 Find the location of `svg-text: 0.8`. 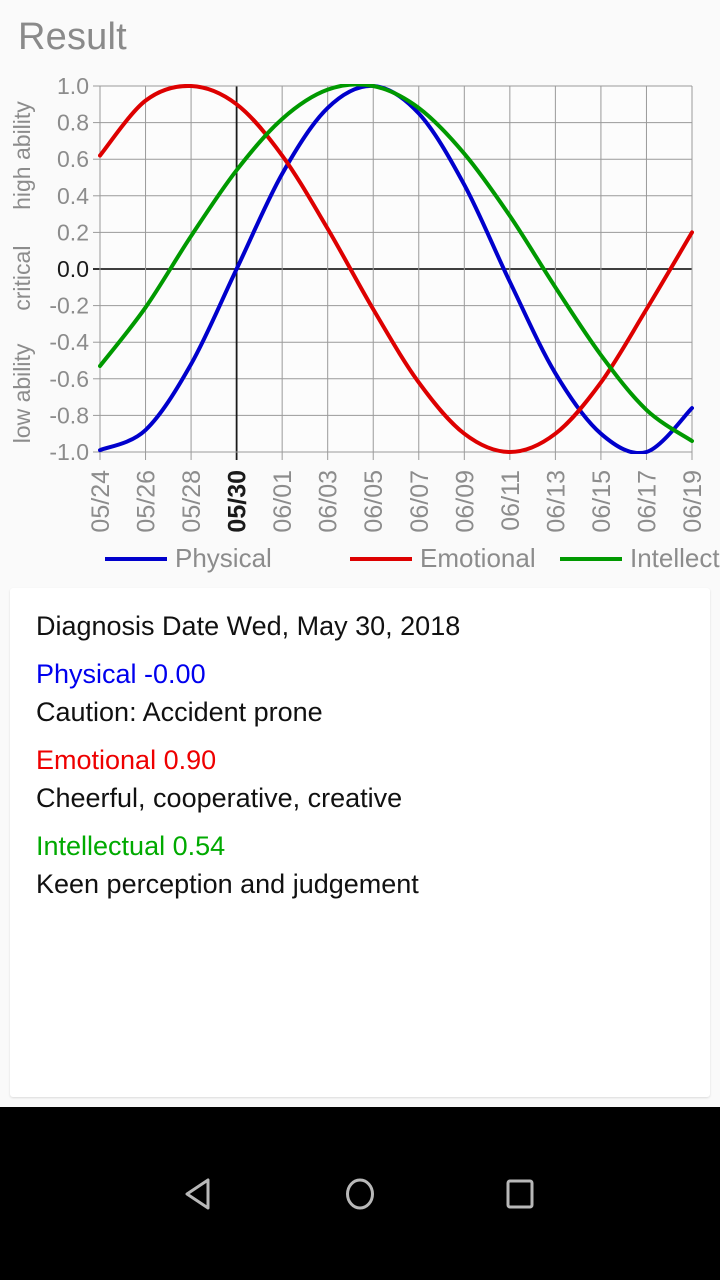

svg-text: 0.8 is located at coordinates (73, 123).